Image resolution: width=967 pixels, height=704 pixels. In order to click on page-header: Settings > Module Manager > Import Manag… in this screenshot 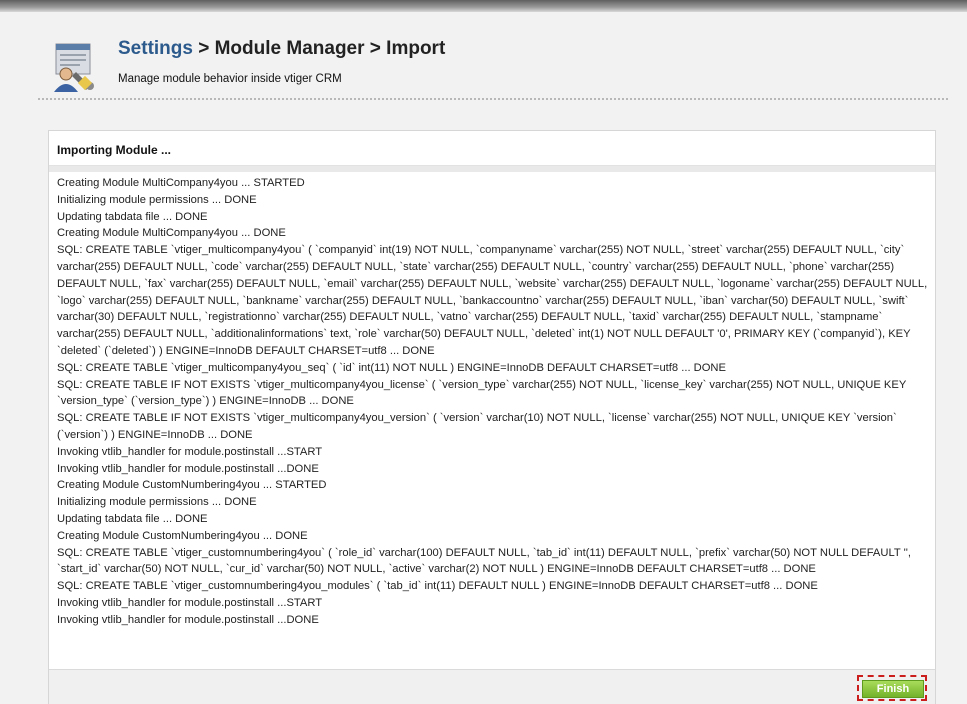, I will do `click(493, 69)`.